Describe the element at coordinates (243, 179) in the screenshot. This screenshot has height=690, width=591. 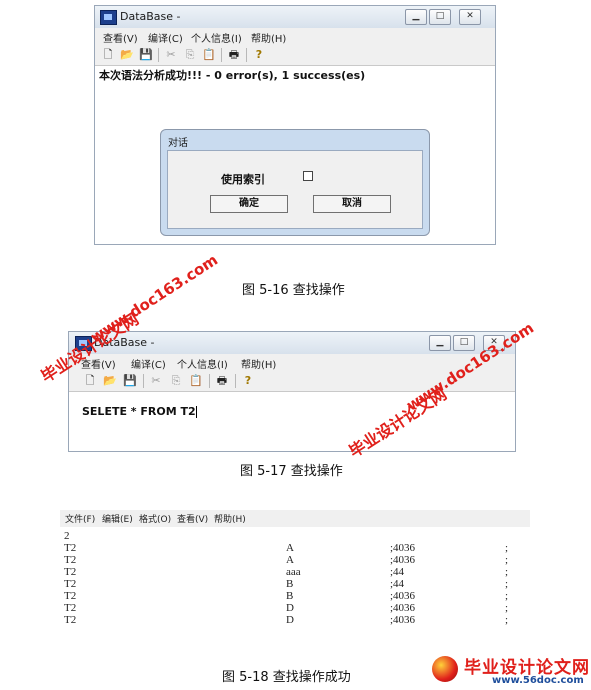
I see `use-index-label: 使用索引` at that location.